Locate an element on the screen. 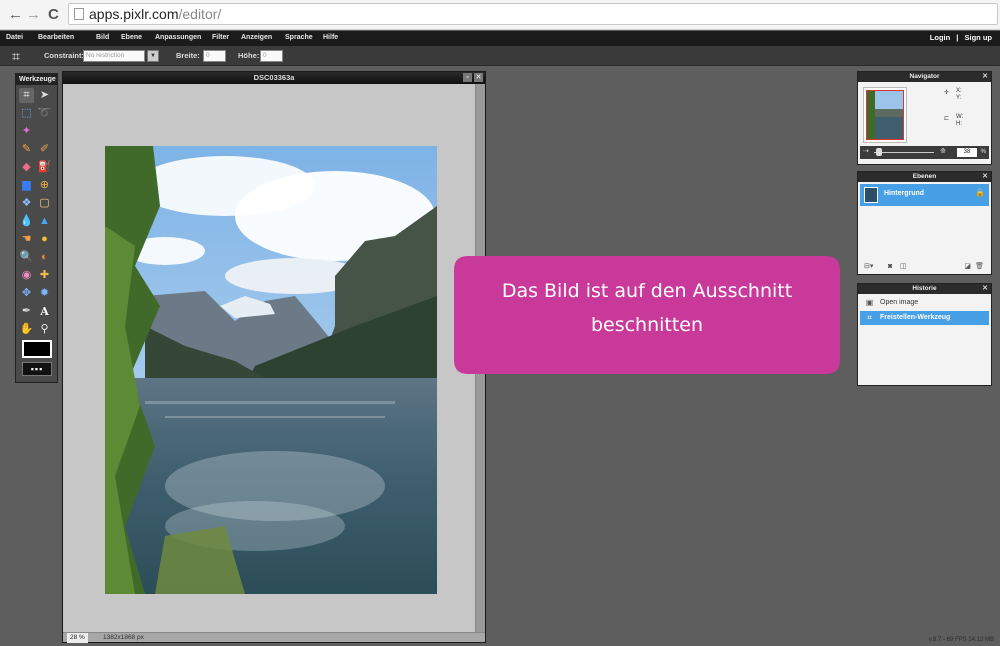 Image resolution: width=1000 pixels, height=646 pixels. browser-toolbar: ← → C apps.pixlr.com/editor/ is located at coordinates (500, 15).